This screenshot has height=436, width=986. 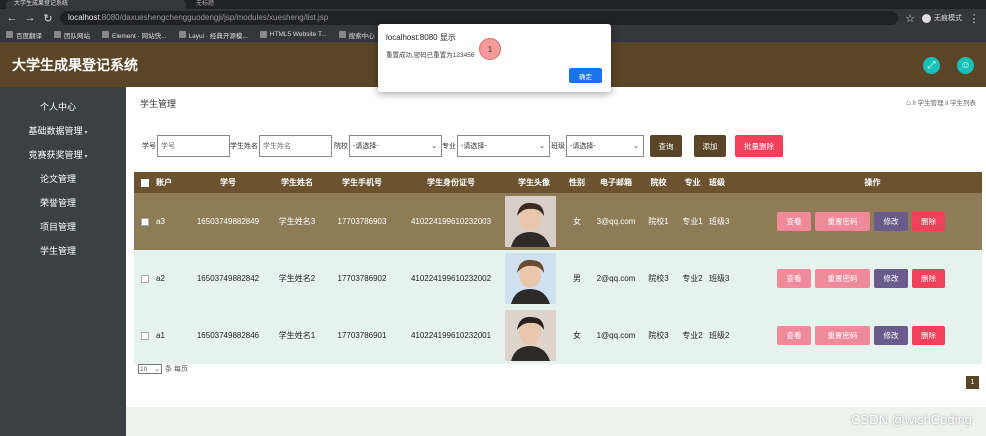 What do you see at coordinates (86, 157) in the screenshot?
I see `caret-down-icon: ▾` at bounding box center [86, 157].